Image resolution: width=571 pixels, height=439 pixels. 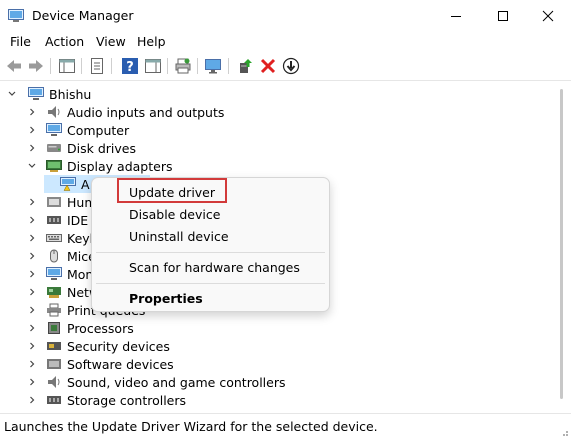 I want to click on ide-controller-icon, so click(x=54, y=220).